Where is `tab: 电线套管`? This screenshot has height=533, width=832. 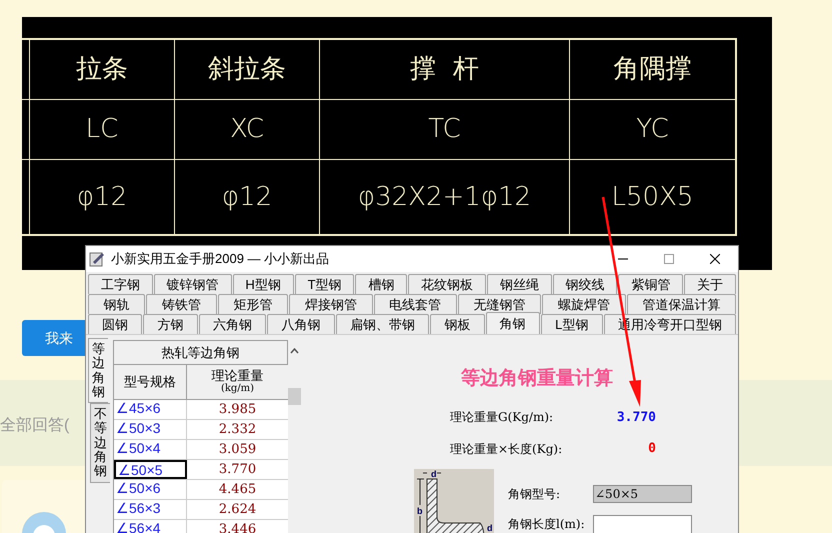
tab: 电线套管 is located at coordinates (415, 304).